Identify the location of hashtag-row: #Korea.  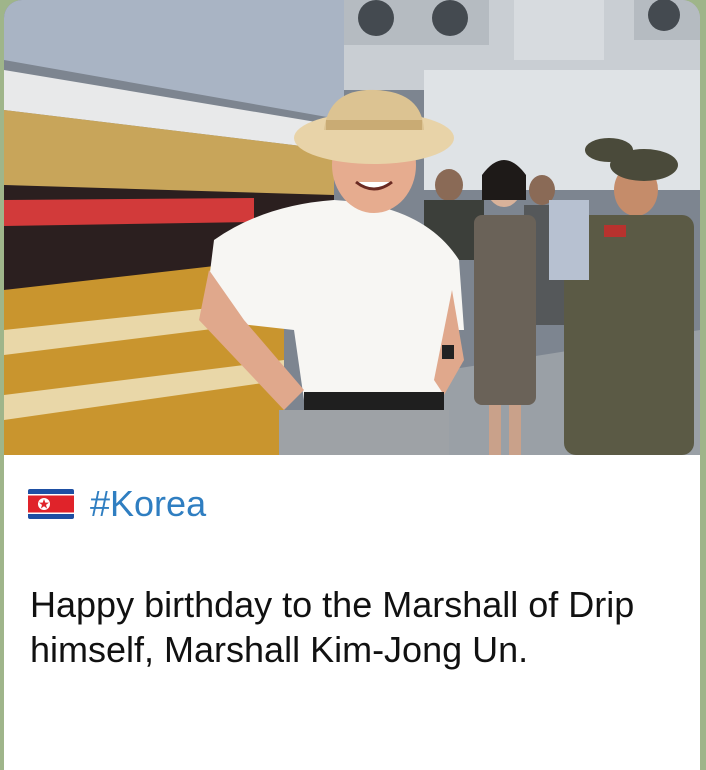
(117, 504).